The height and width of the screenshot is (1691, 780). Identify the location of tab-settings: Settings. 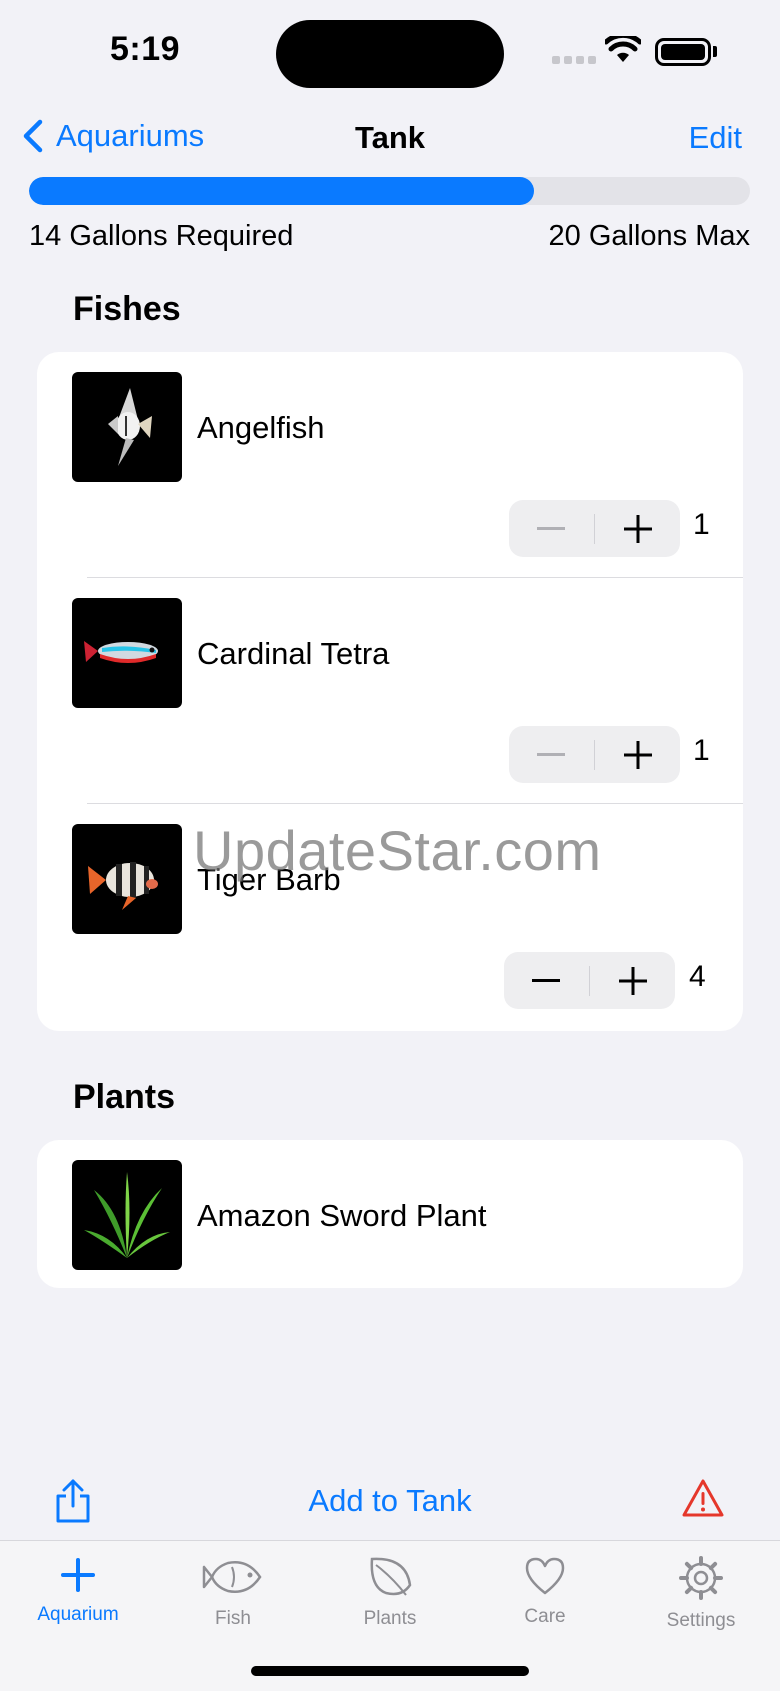
(701, 1593).